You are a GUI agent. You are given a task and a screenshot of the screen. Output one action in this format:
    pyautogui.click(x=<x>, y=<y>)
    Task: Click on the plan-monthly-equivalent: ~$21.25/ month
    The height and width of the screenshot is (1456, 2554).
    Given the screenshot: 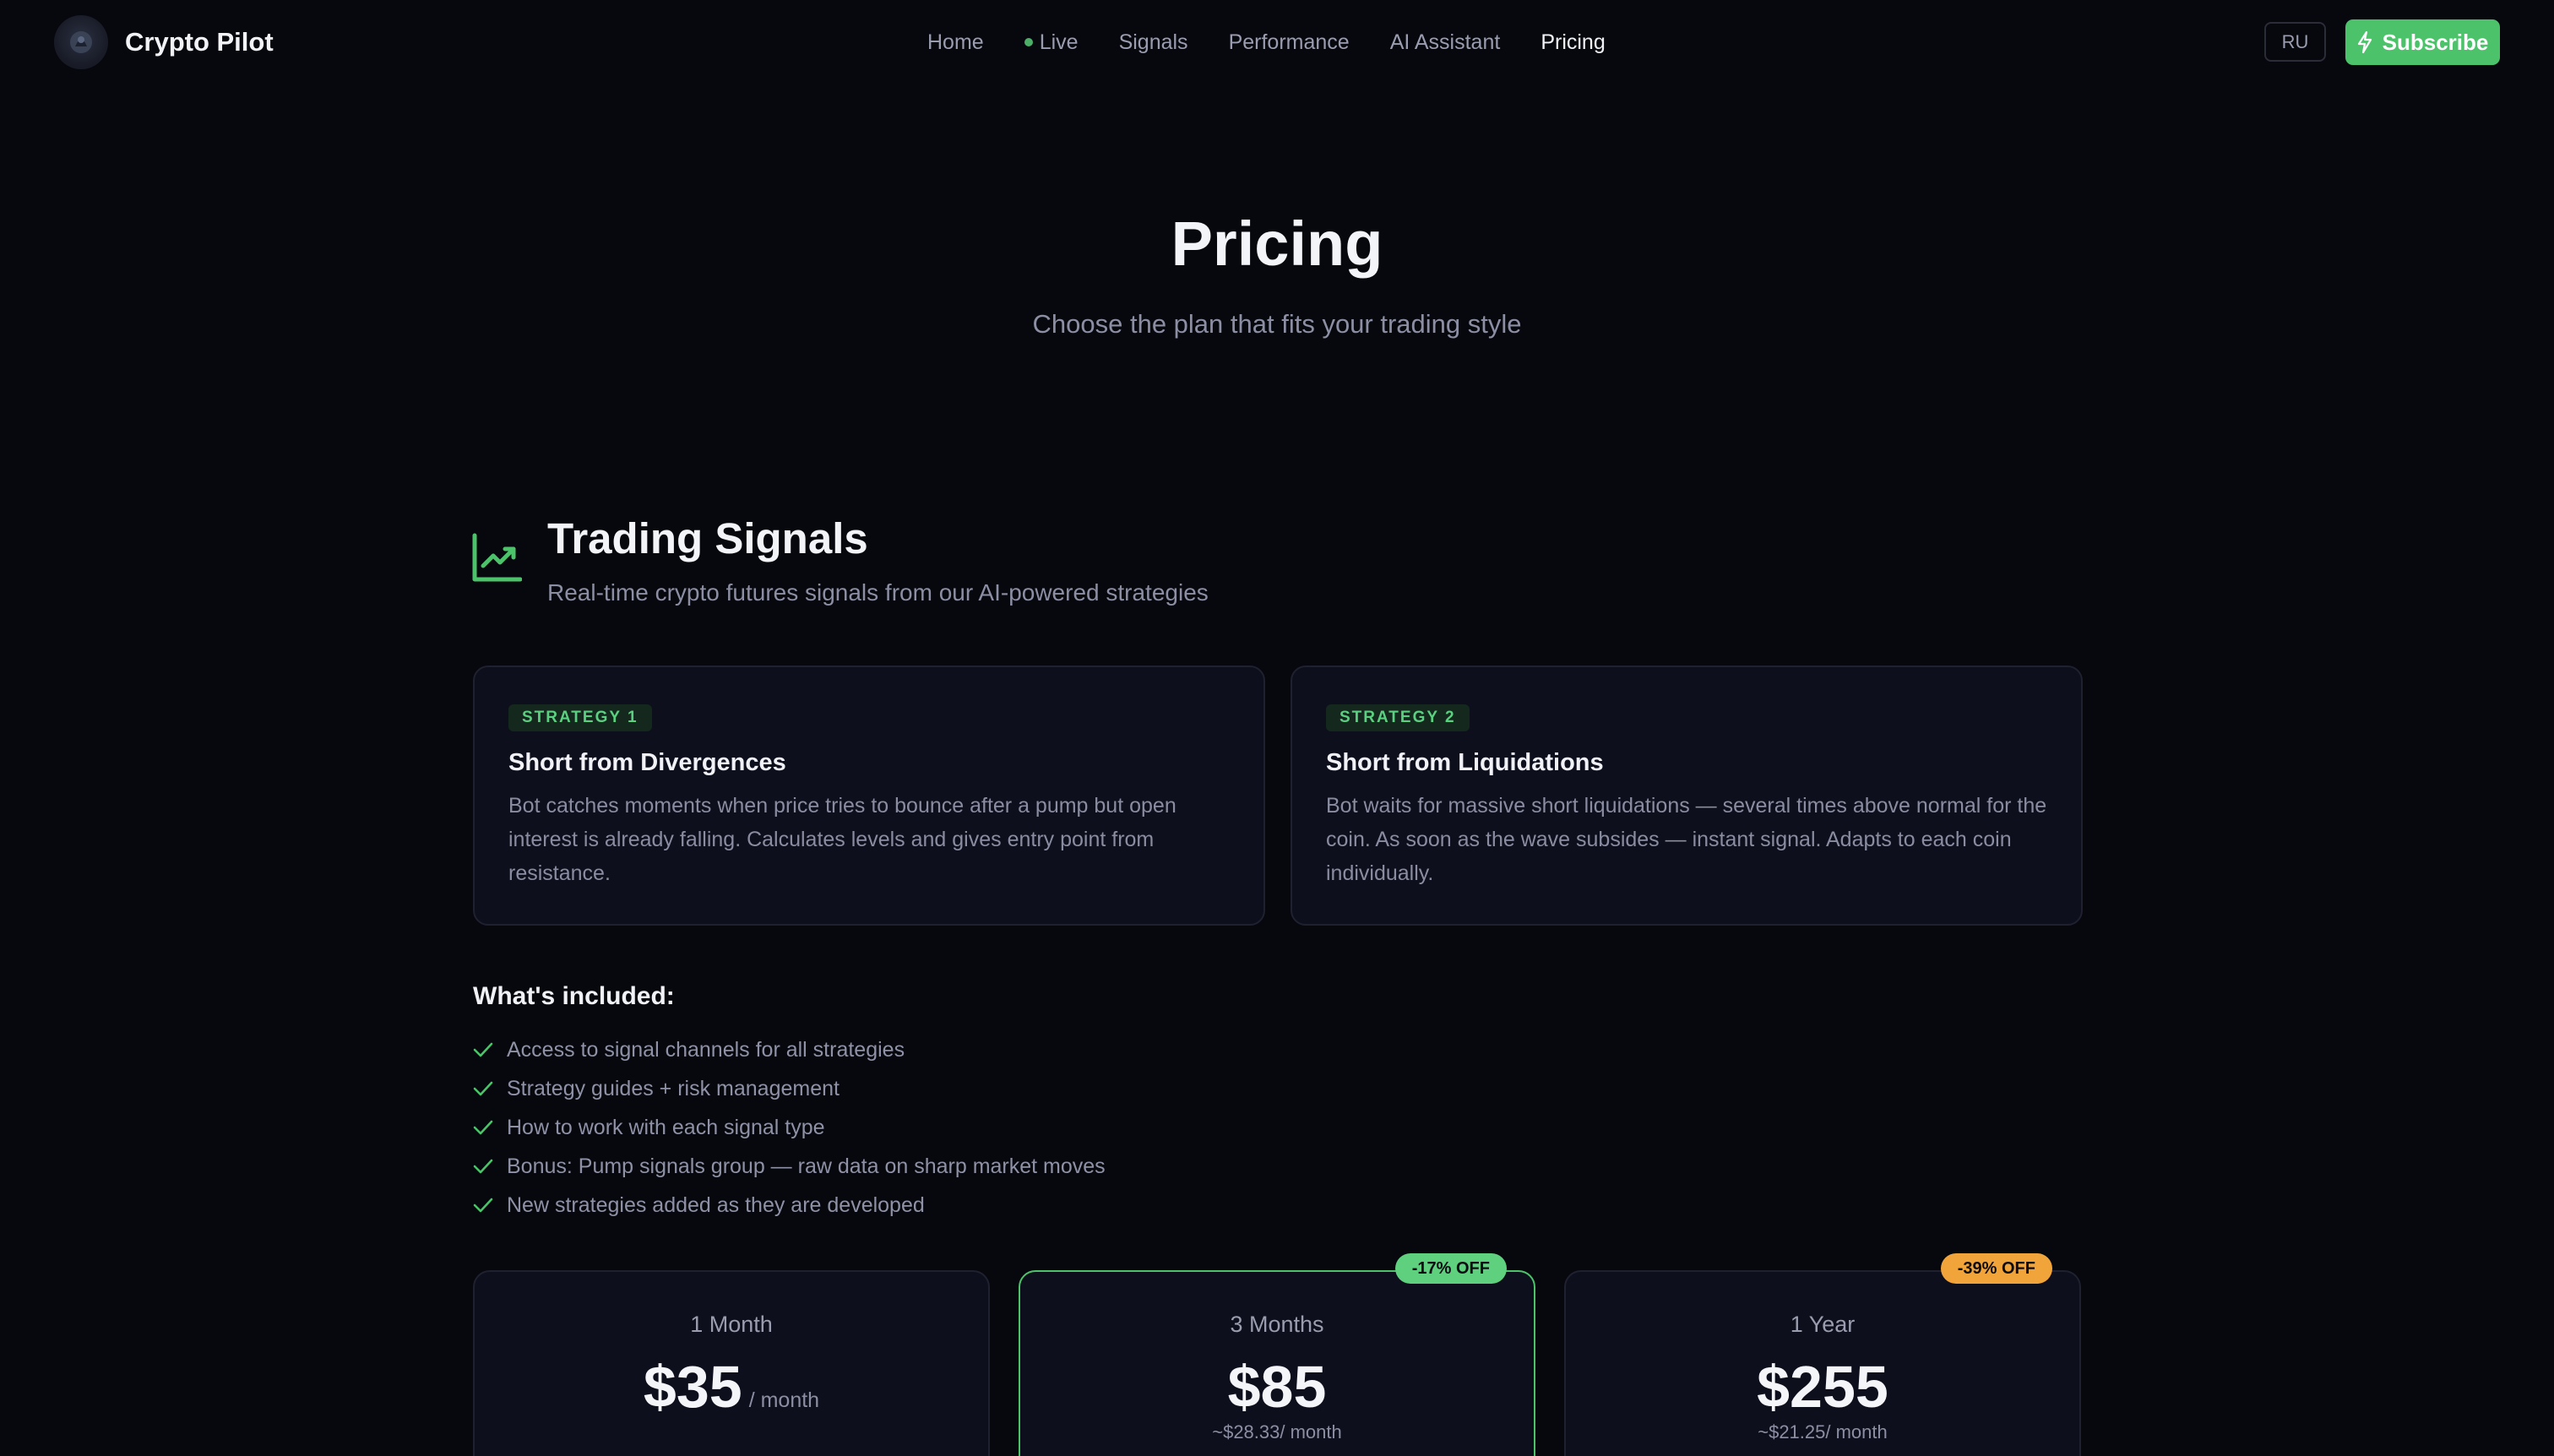 What is the action you would take?
    pyautogui.click(x=1823, y=1431)
    